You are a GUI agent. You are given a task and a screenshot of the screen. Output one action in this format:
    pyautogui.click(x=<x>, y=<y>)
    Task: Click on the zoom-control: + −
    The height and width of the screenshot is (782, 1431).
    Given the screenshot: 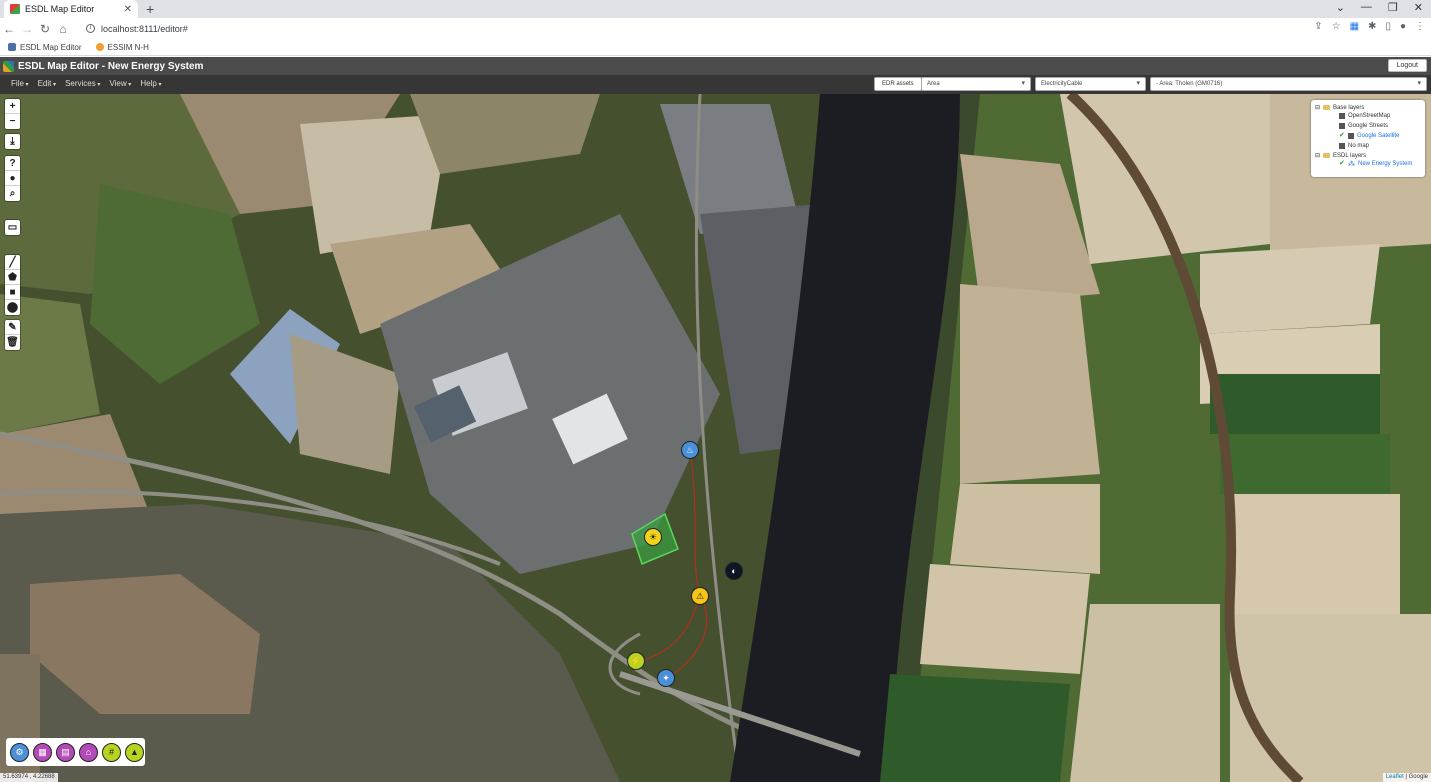 What is the action you would take?
    pyautogui.click(x=12, y=114)
    